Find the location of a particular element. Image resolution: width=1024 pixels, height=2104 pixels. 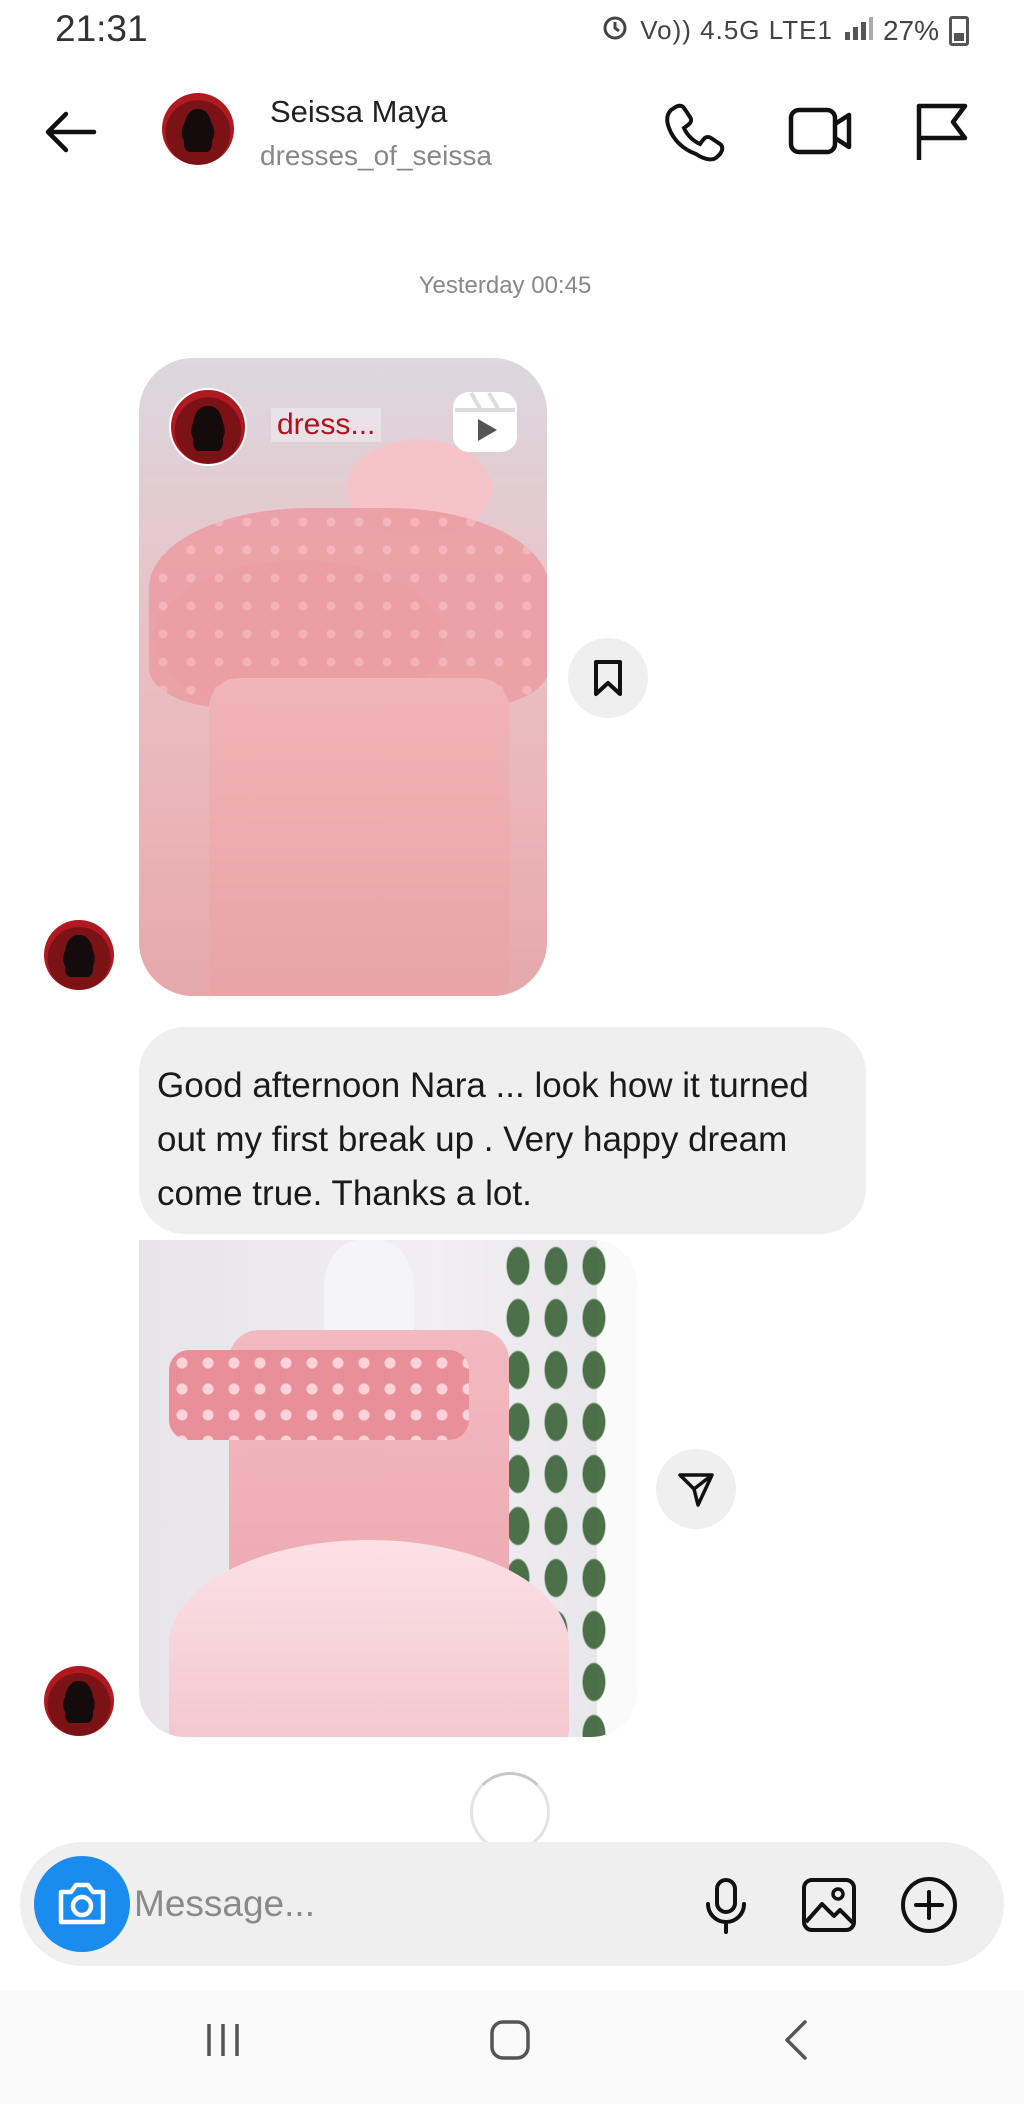

system-nav-bar is located at coordinates (512, 2047).